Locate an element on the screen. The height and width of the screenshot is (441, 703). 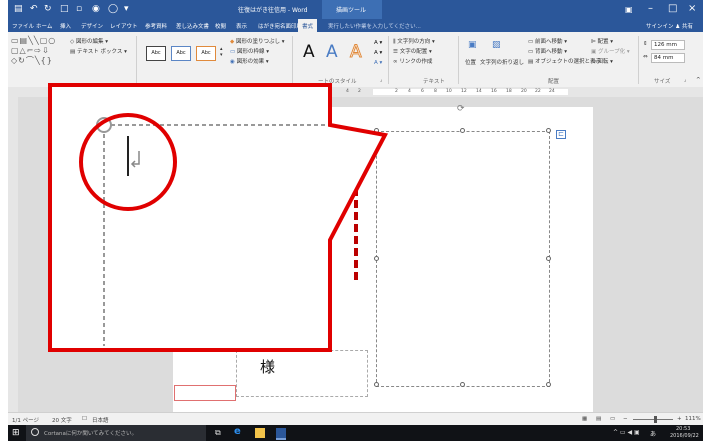
minimize-icon: – is located at coordinates (650, 8).